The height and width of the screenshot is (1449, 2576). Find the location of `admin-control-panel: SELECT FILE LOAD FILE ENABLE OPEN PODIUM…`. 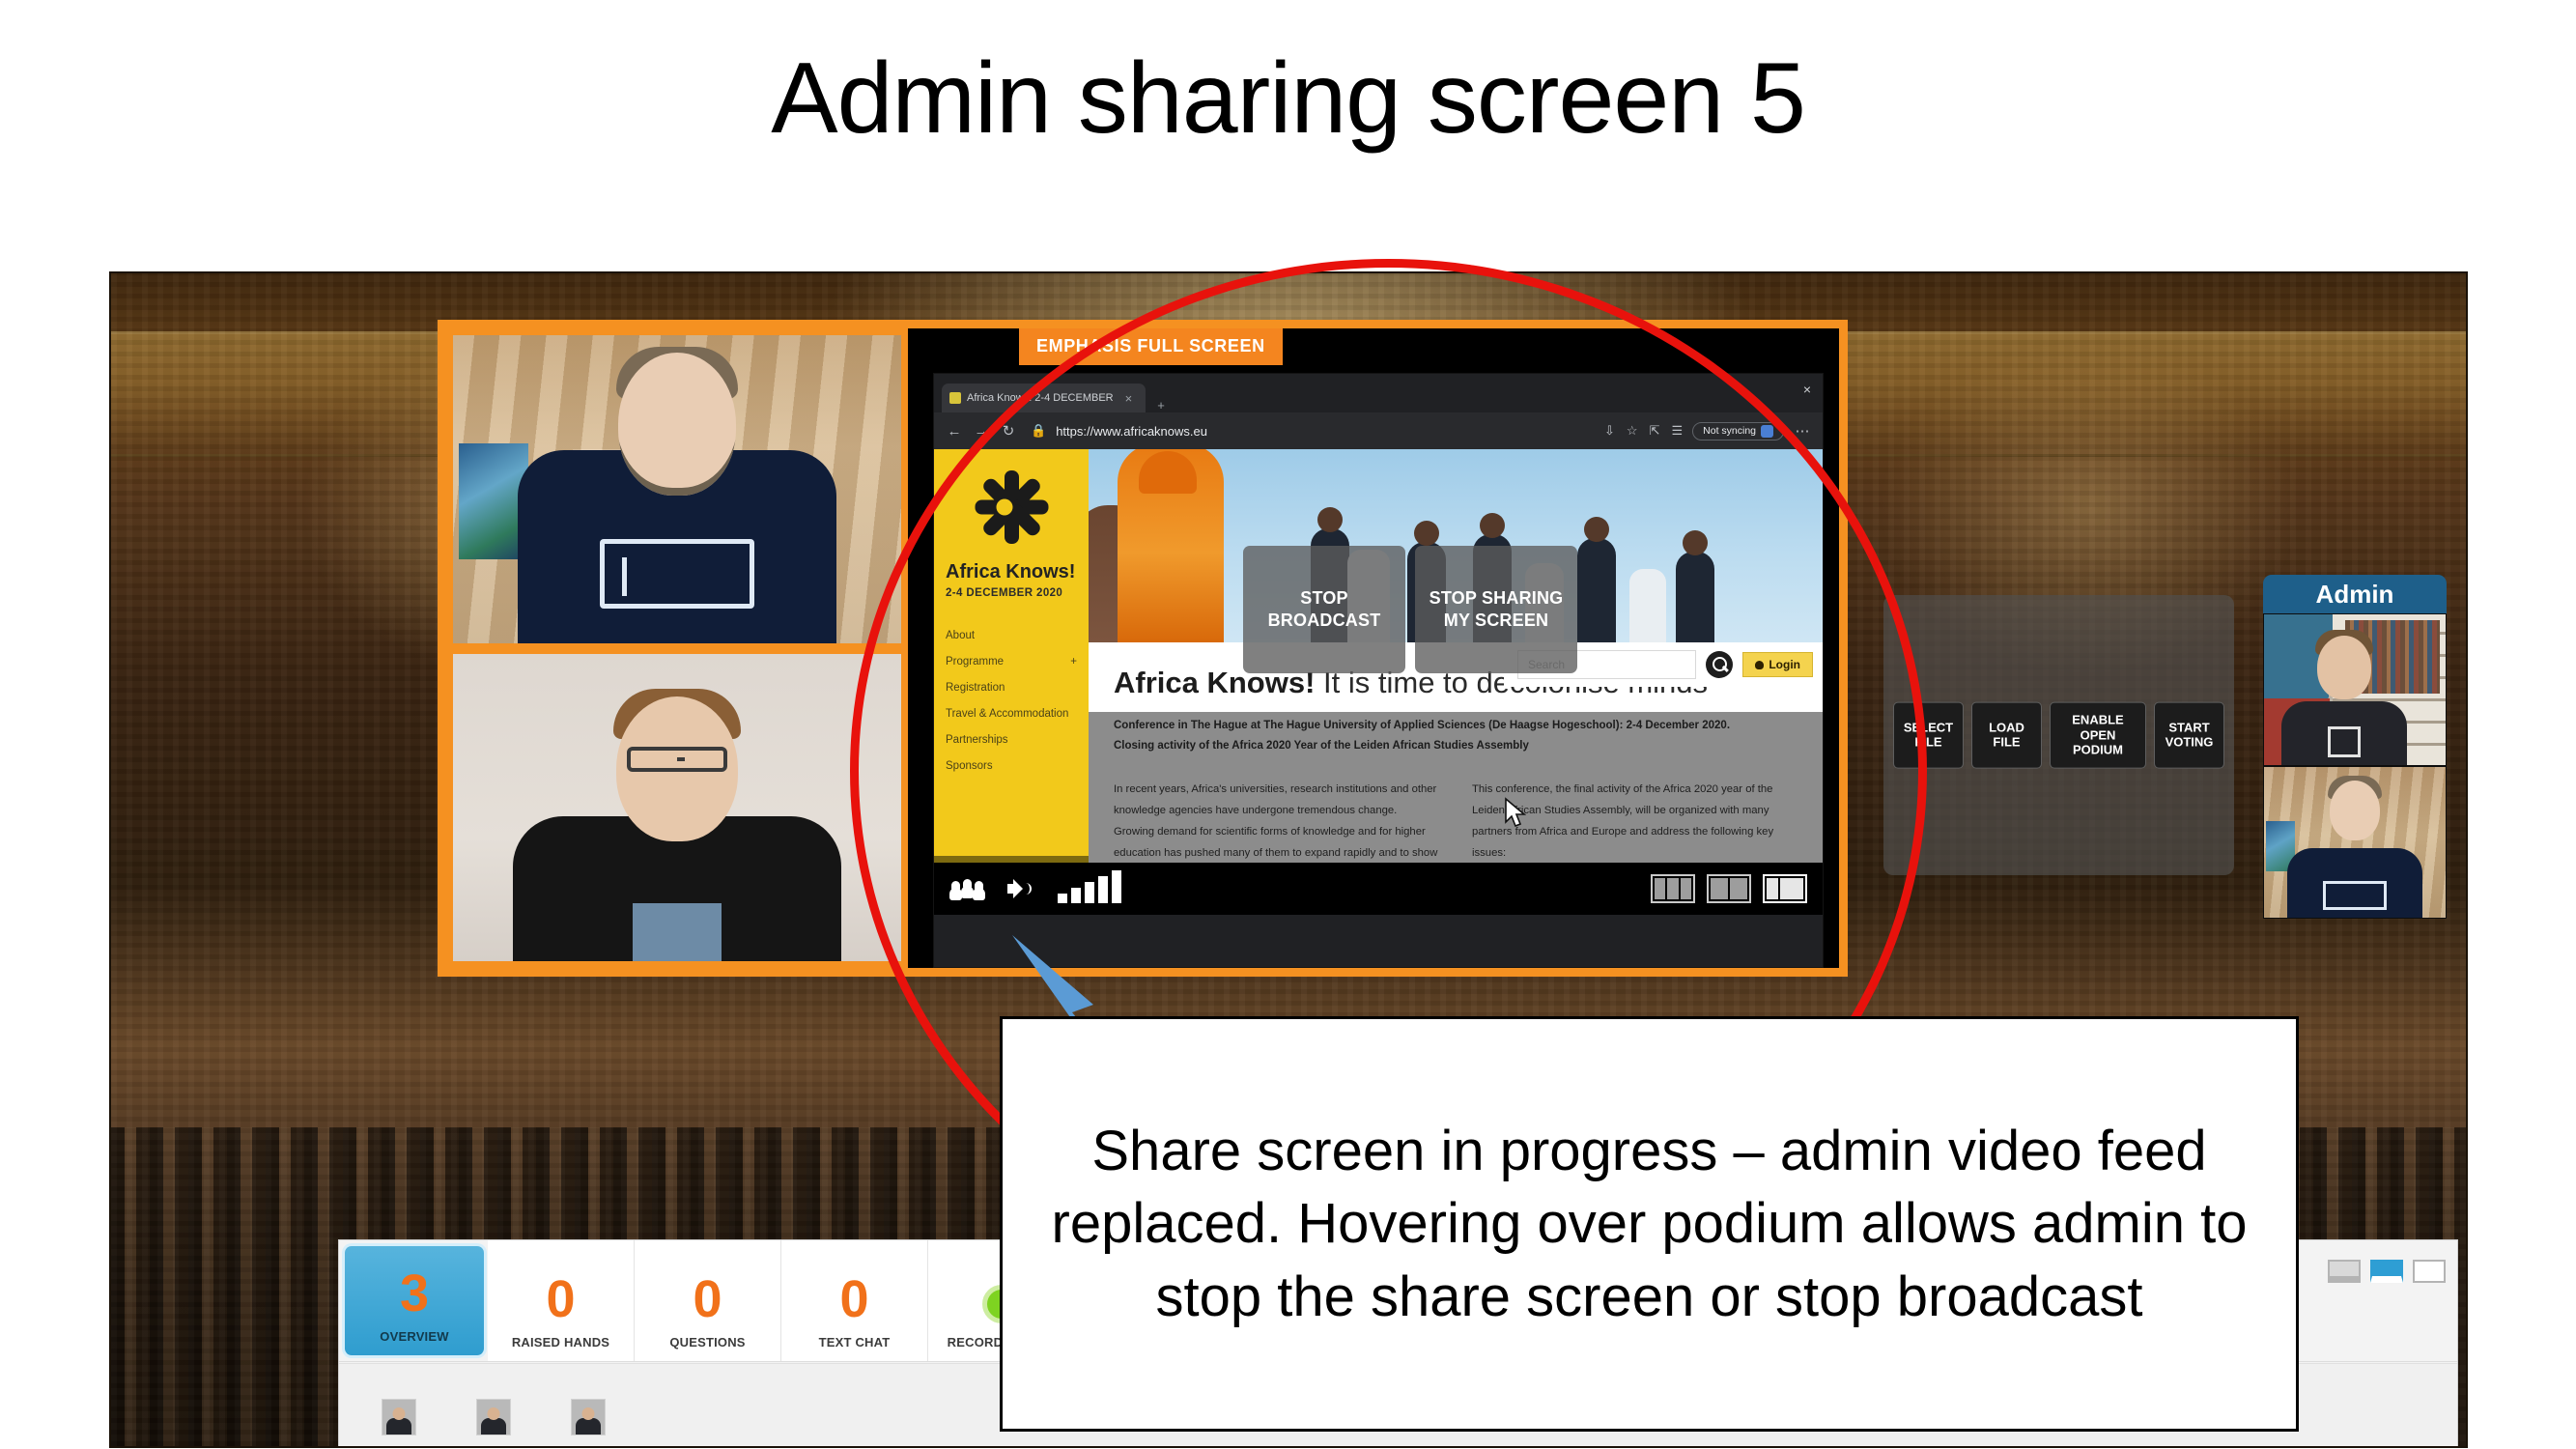

admin-control-panel: SELECT FILE LOAD FILE ENABLE OPEN PODIUM… is located at coordinates (2058, 735).